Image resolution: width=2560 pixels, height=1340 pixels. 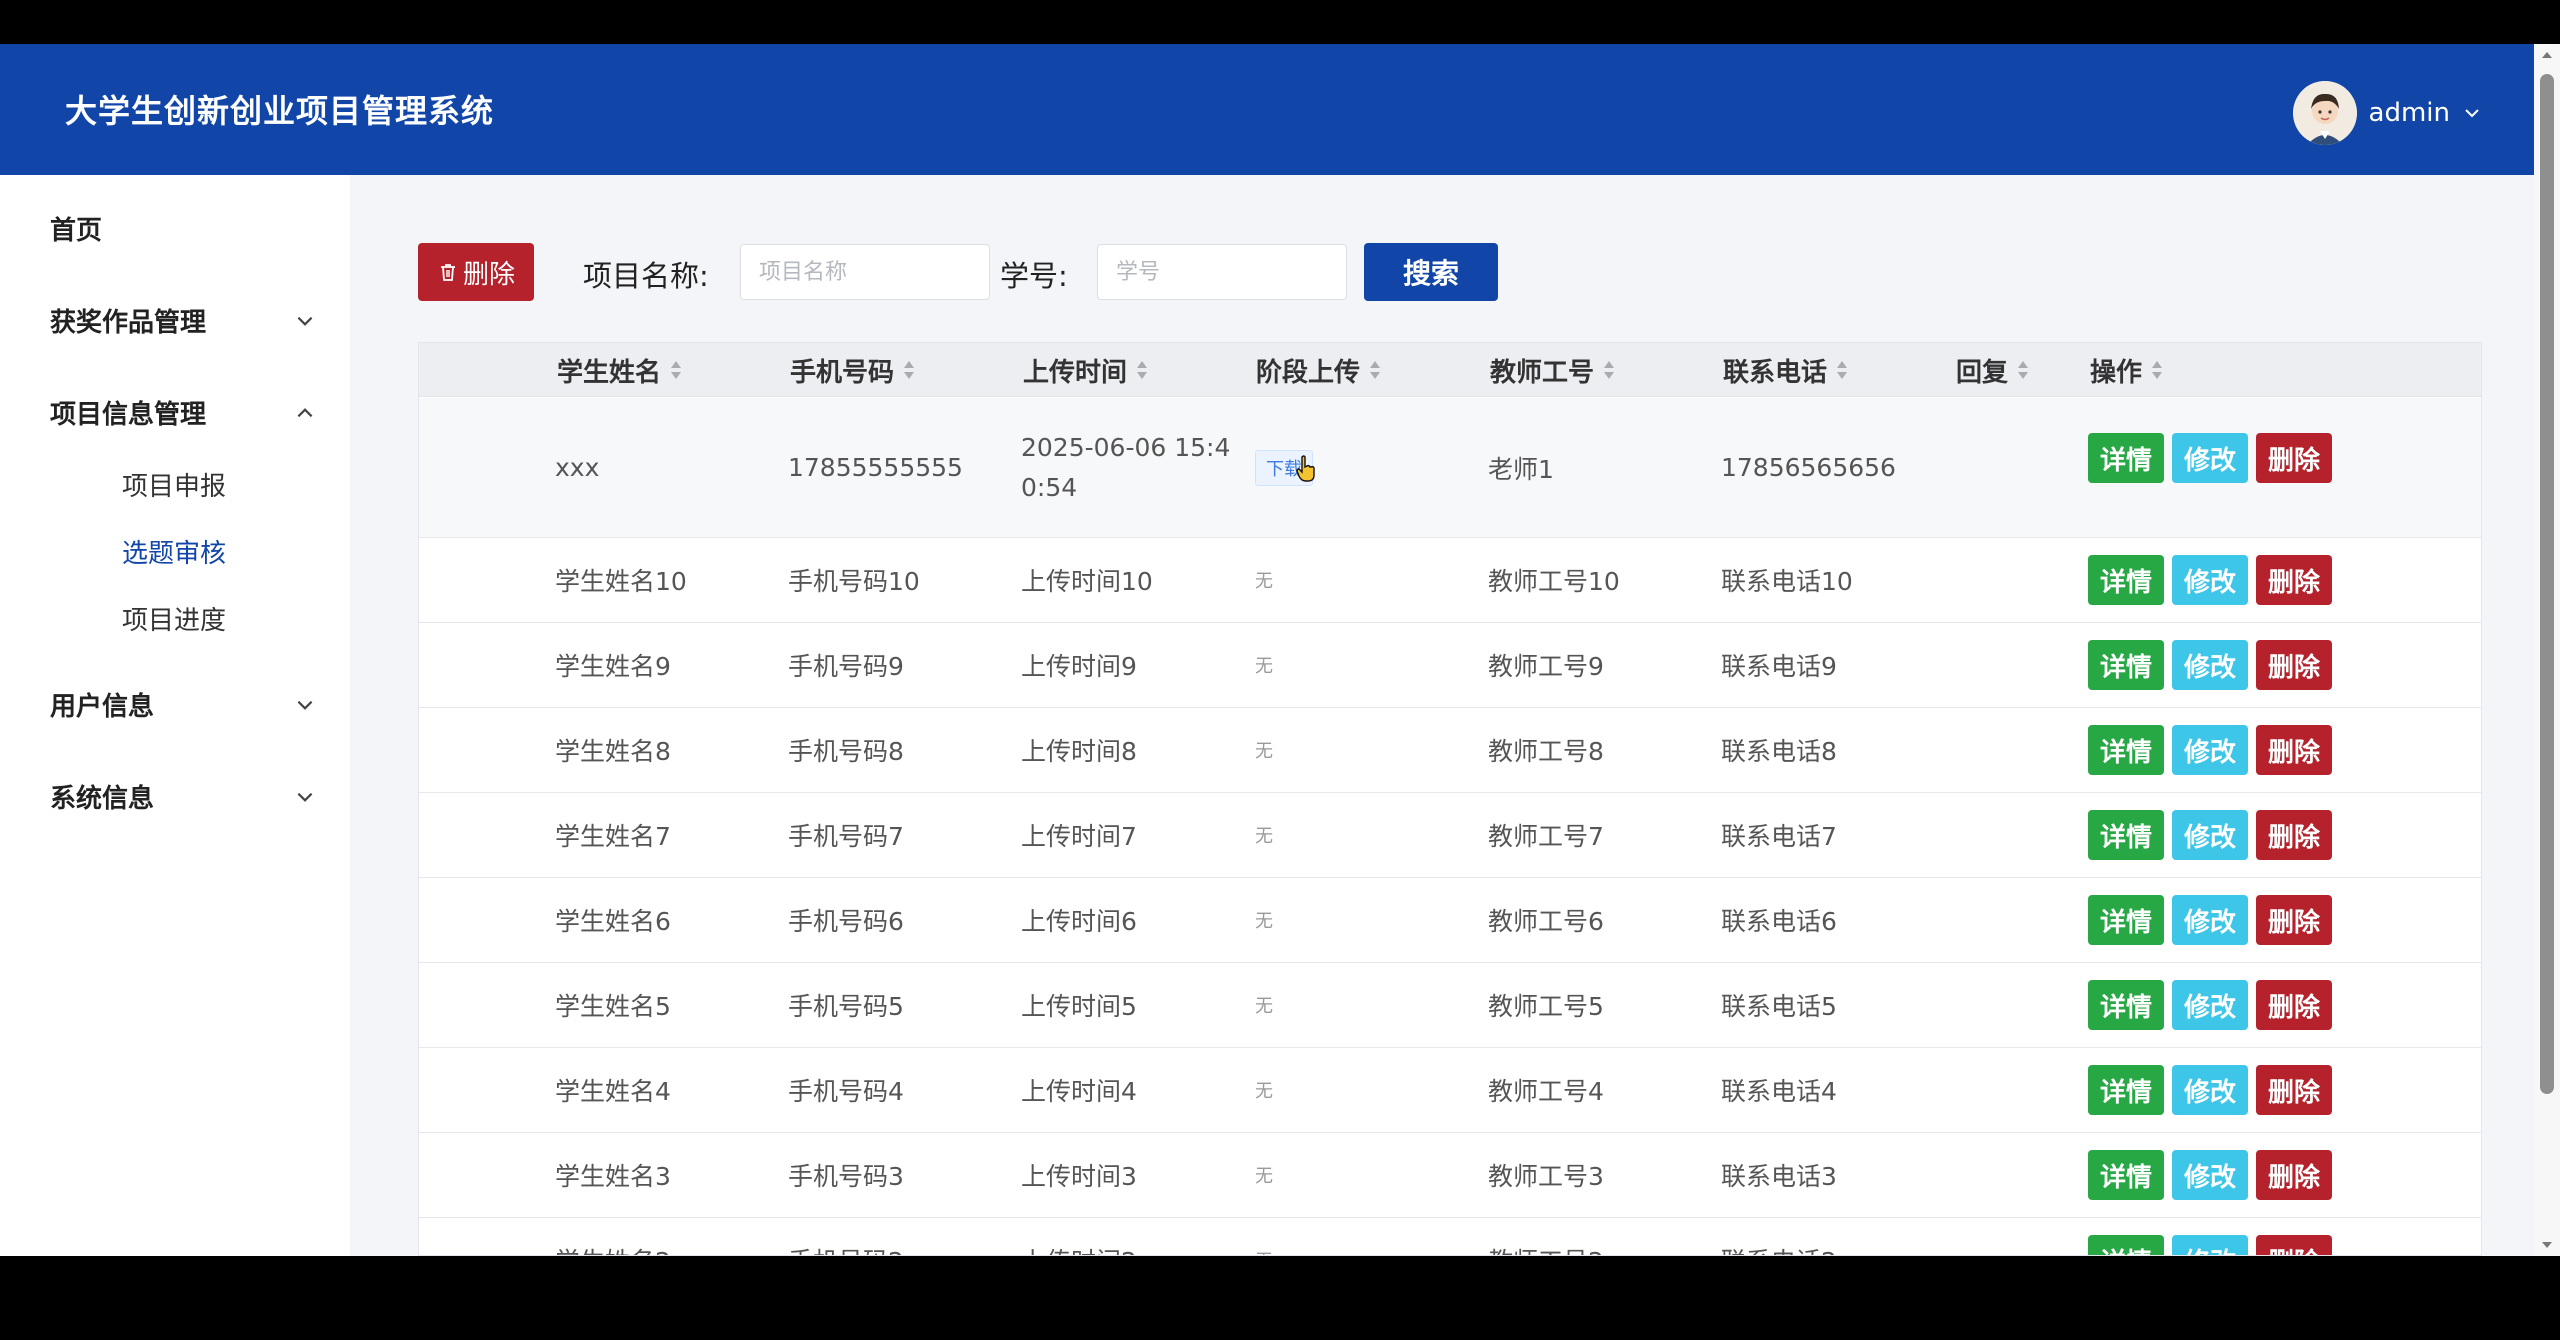 I want to click on cell-phone: 手机号码4, so click(x=846, y=1091).